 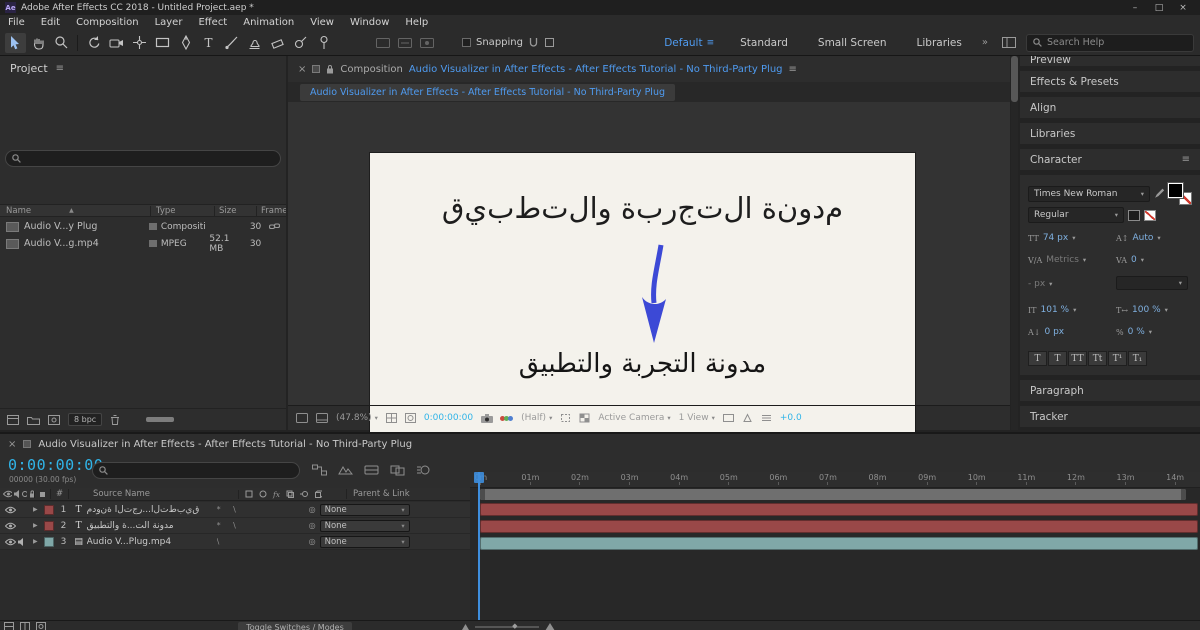 I want to click on menu-item: Help, so click(x=416, y=22).